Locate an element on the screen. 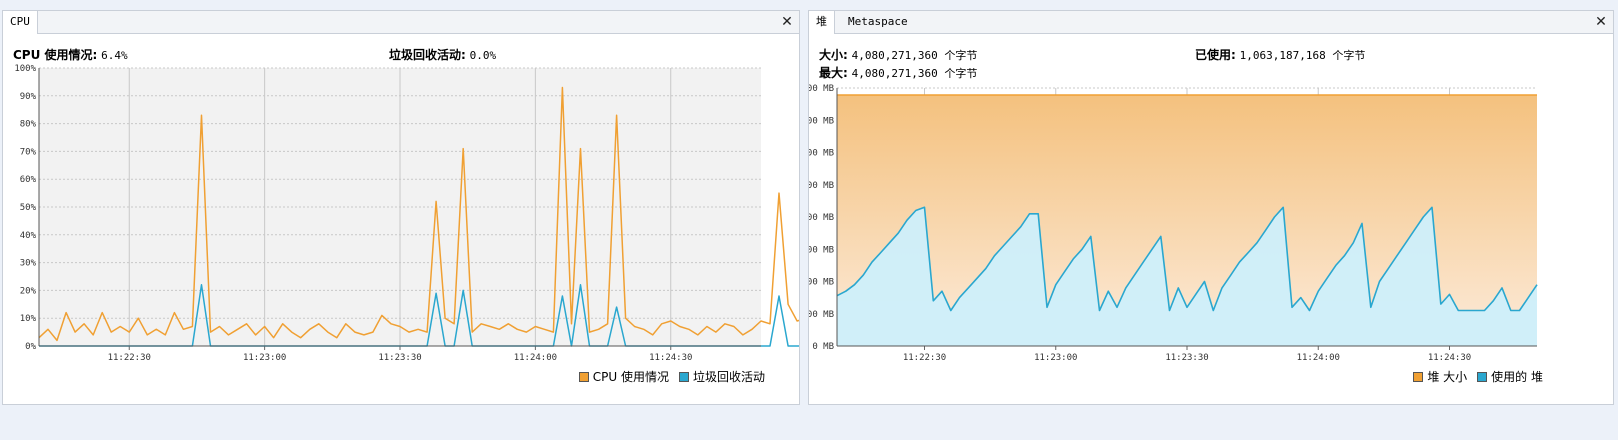 This screenshot has width=1618, height=440. gc-activity-label: 垃圾回收活动: is located at coordinates (427, 55).